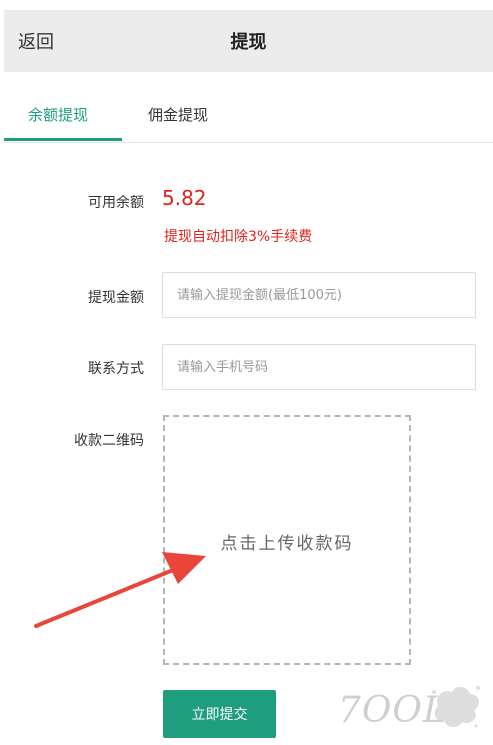  Describe the element at coordinates (184, 198) in the screenshot. I see `balance-value: 5.82` at that location.